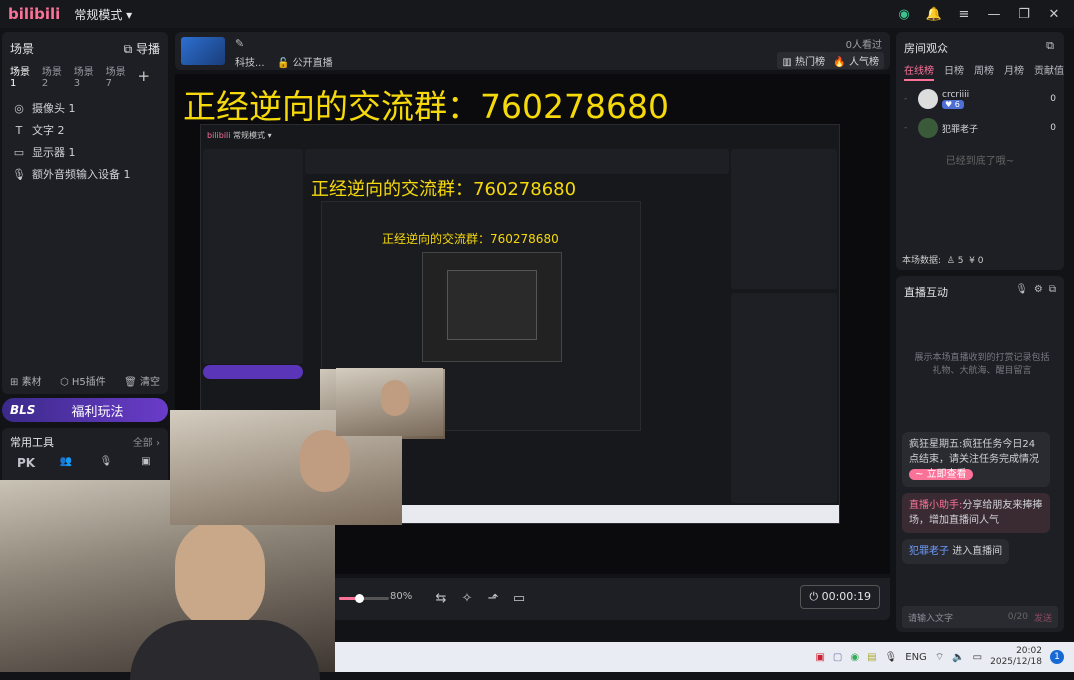 The height and width of the screenshot is (680, 1074). What do you see at coordinates (980, 617) in the screenshot?
I see `chat-input: 请输入文字 0/20 发送` at bounding box center [980, 617].